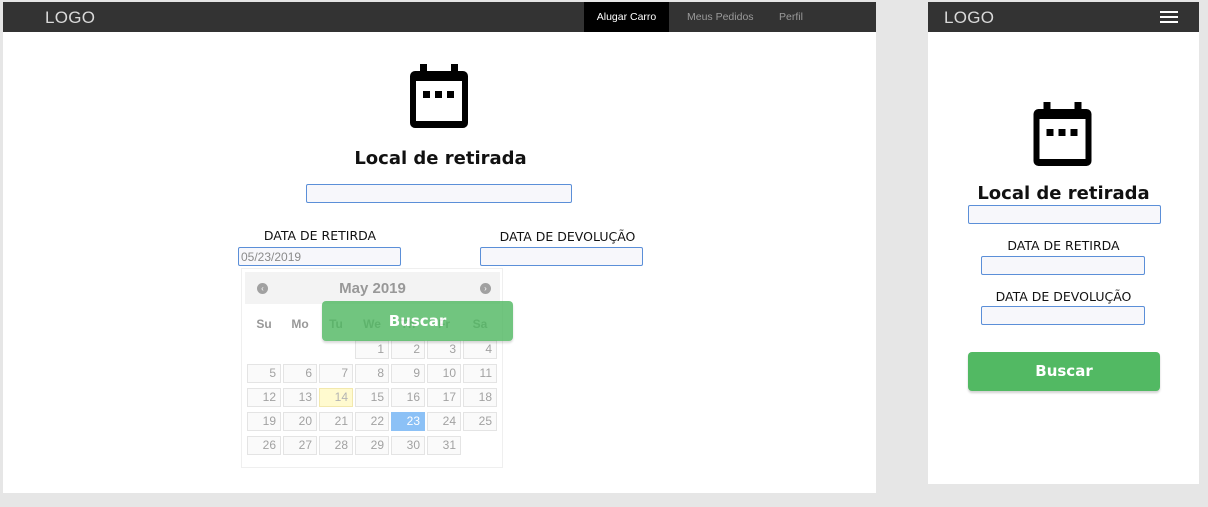 This screenshot has width=1208, height=507. I want to click on datepicker-day: 20, so click(300, 421).